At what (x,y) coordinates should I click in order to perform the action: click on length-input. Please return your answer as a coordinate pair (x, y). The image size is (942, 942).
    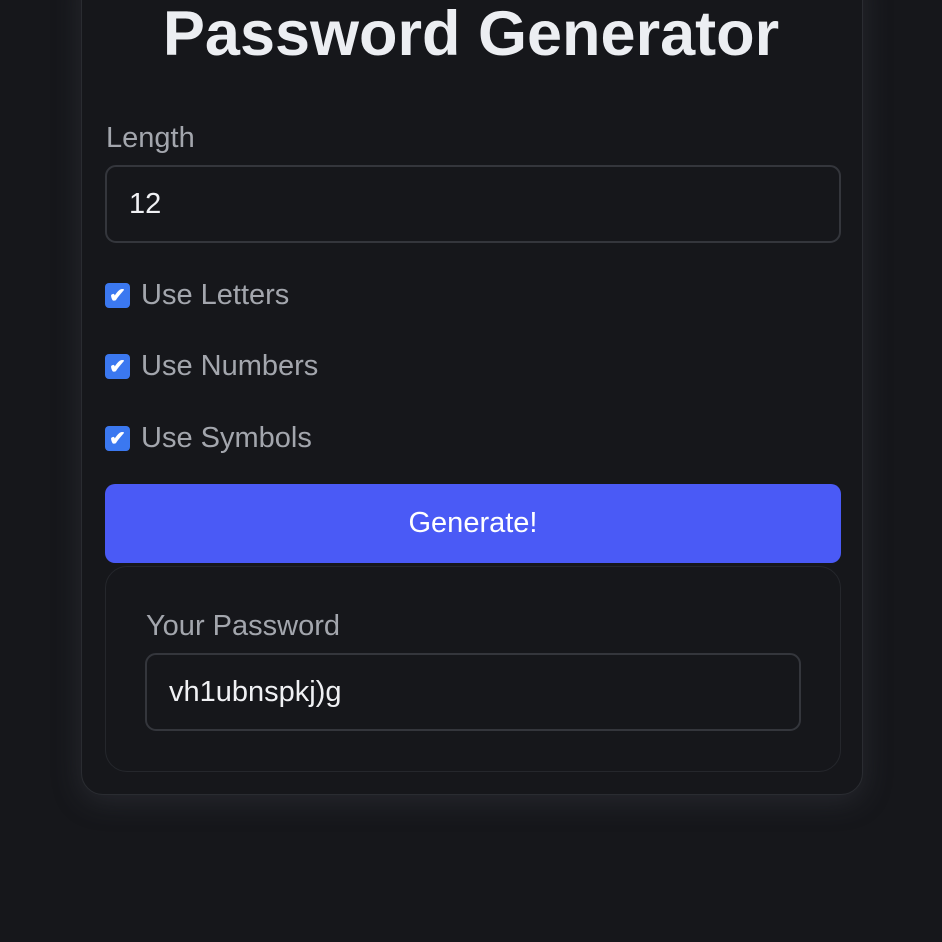
    Looking at the image, I should click on (473, 204).